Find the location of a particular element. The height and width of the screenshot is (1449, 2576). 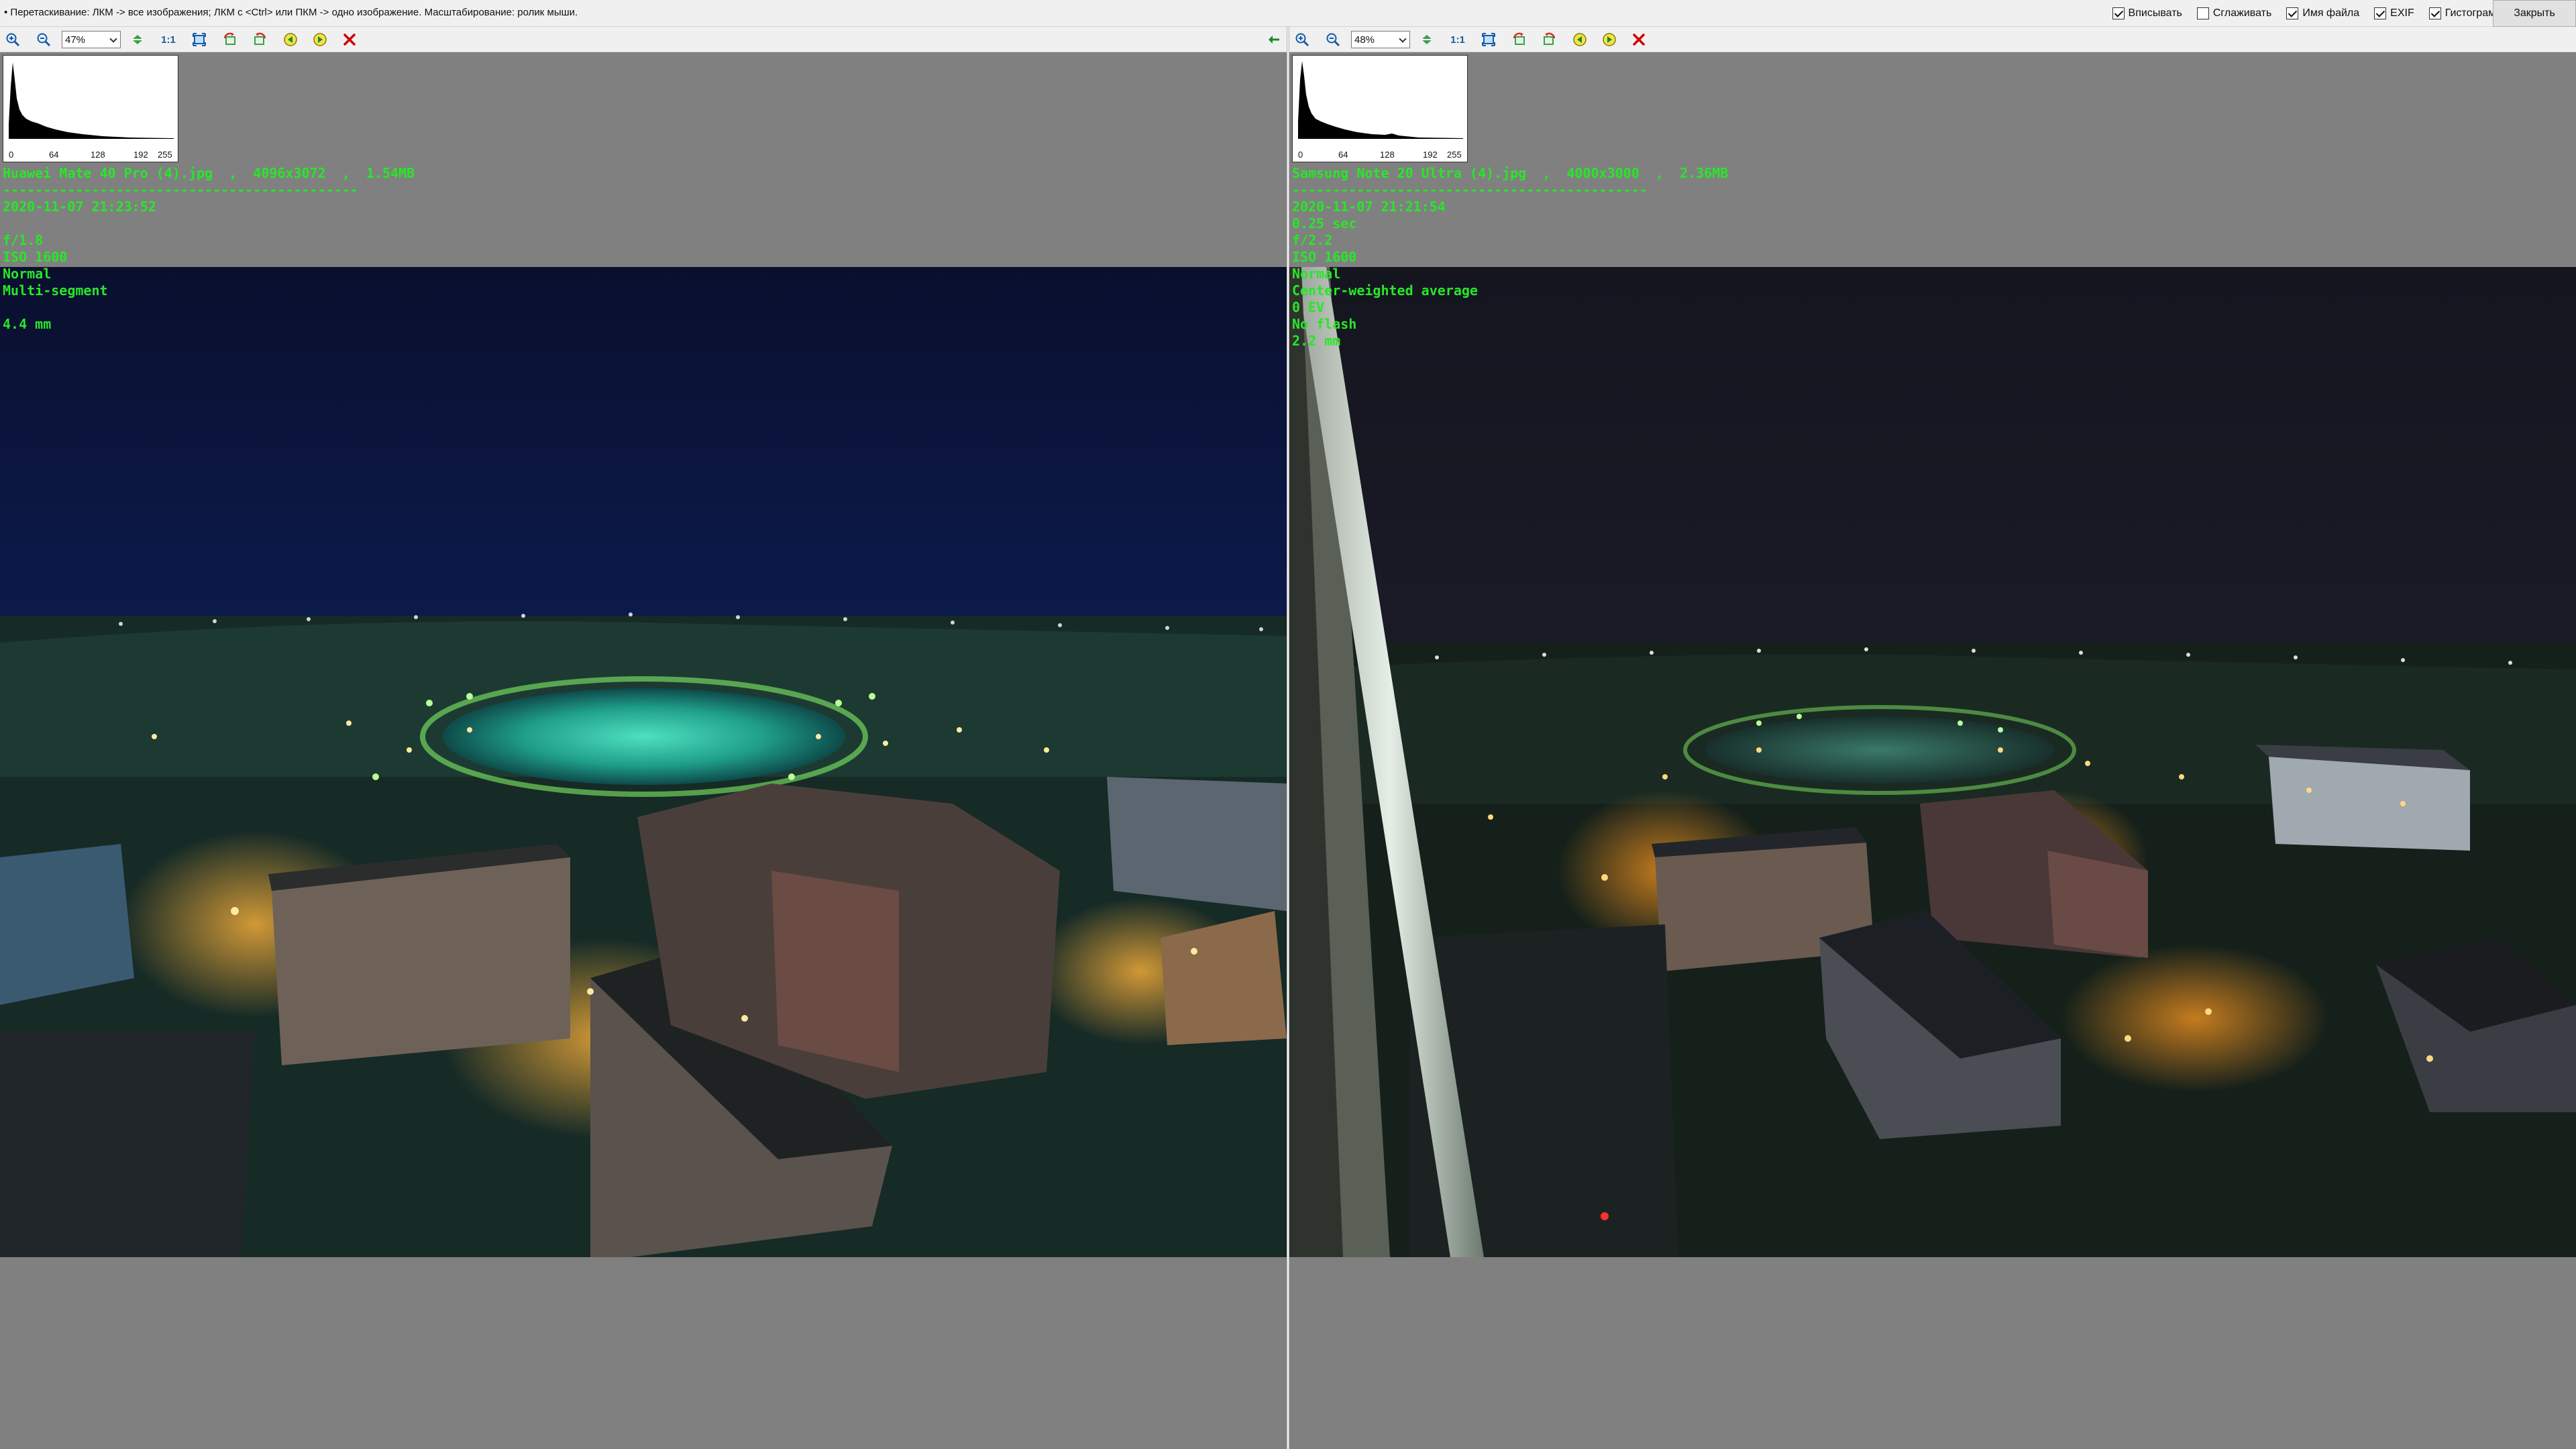

filename-checkbox is located at coordinates (2292, 13).